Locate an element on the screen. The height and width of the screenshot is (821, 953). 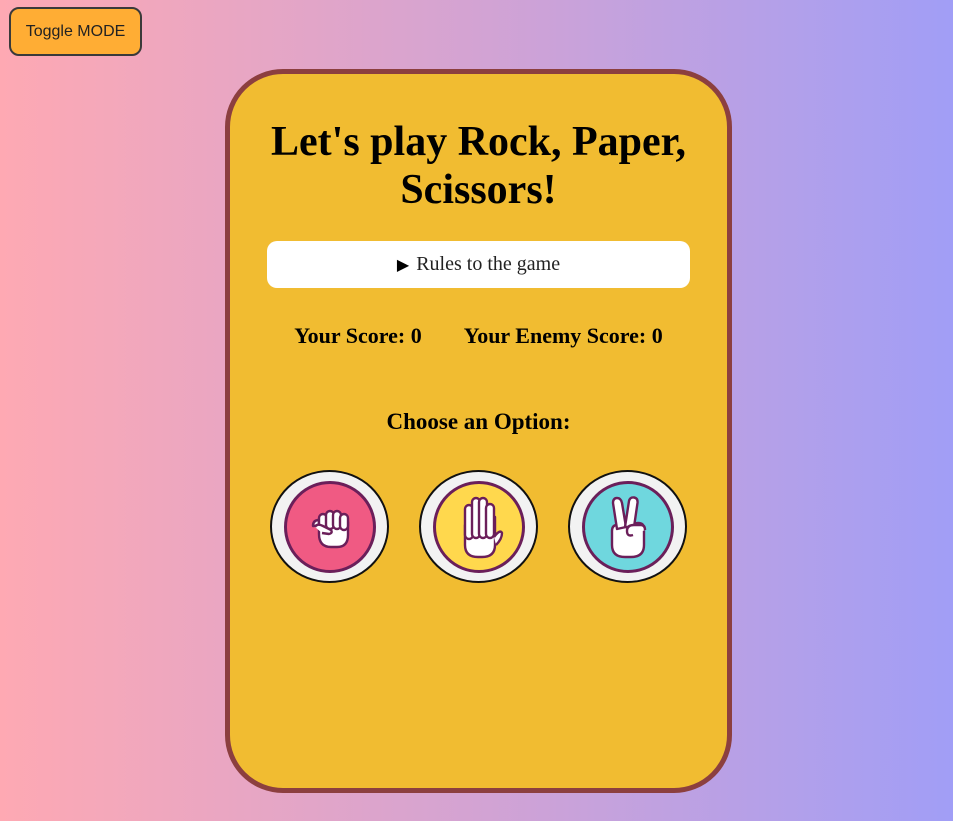
peace-hand-icon is located at coordinates (628, 526).